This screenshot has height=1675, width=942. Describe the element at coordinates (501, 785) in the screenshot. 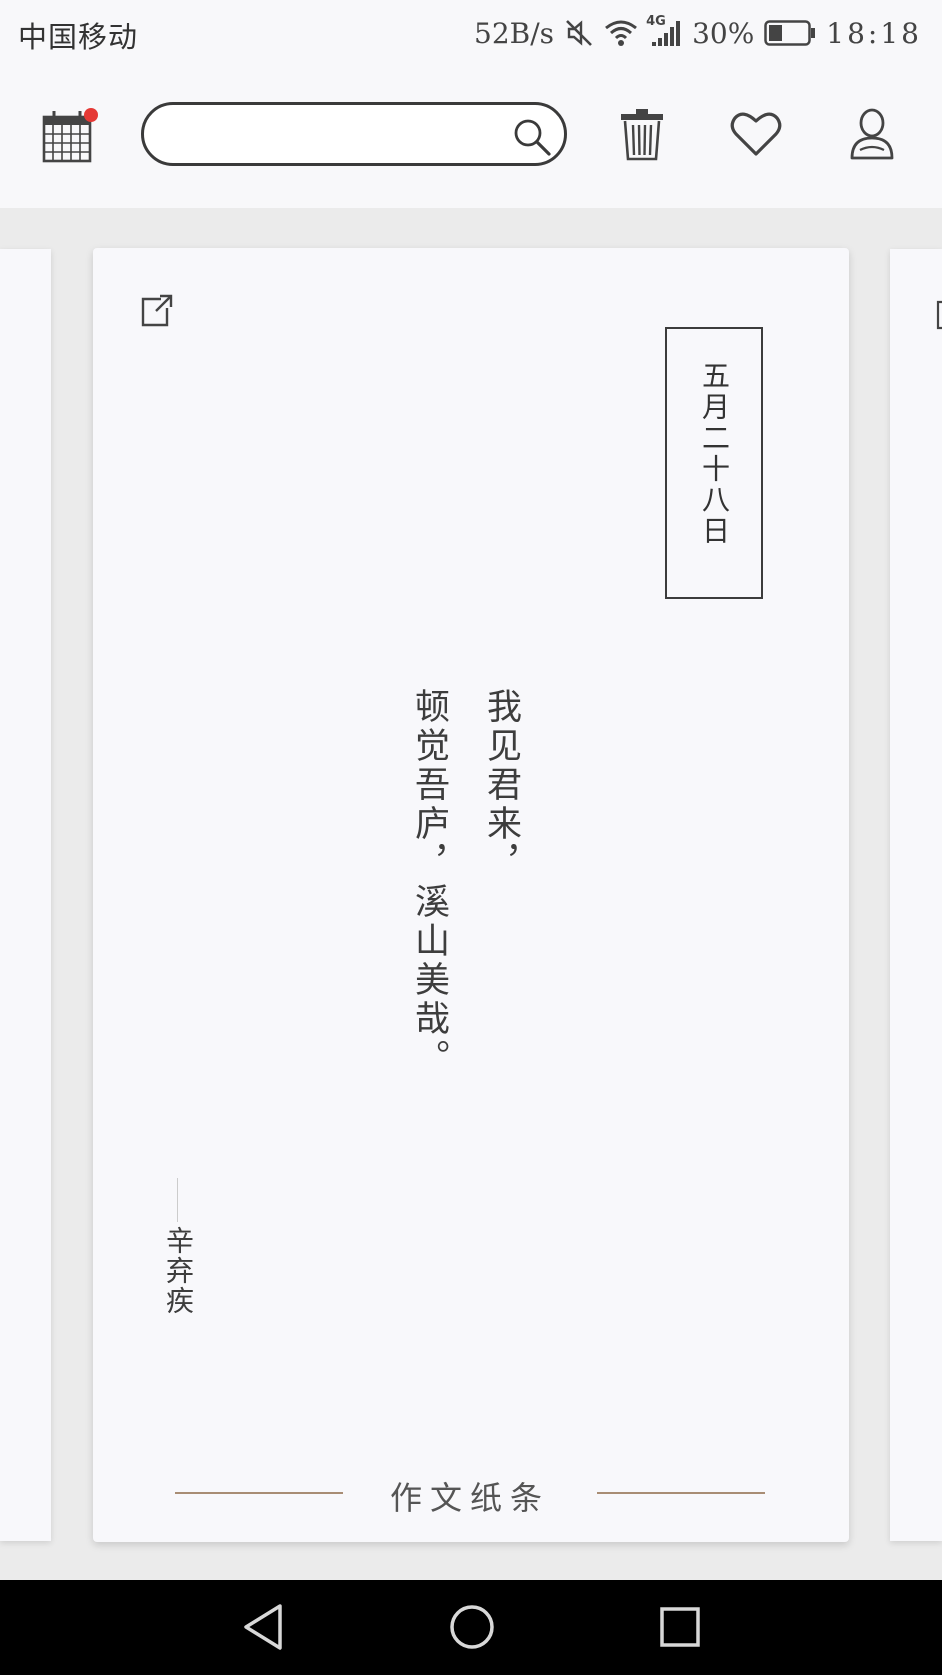

I see `poem-line: 我见君来，` at that location.